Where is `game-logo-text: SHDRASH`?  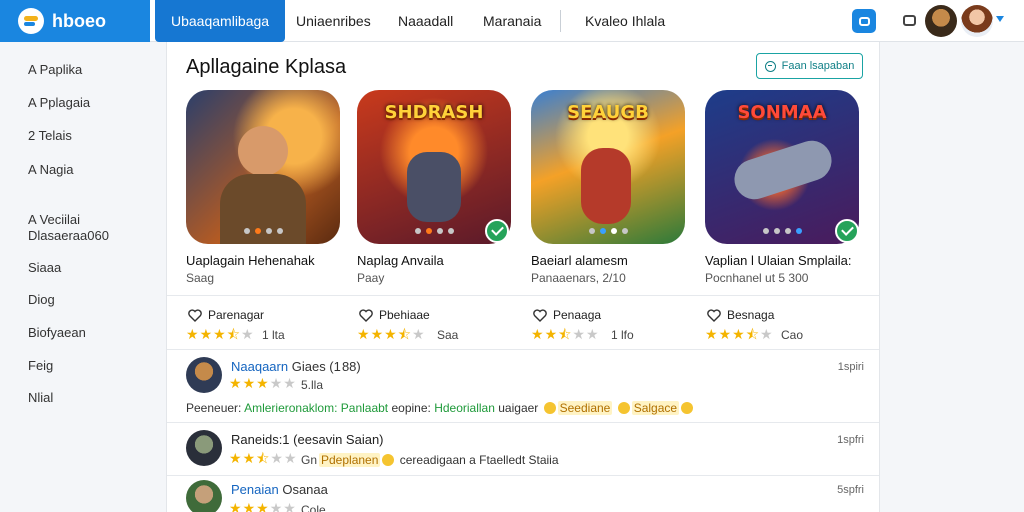 game-logo-text: SHDRASH is located at coordinates (434, 112).